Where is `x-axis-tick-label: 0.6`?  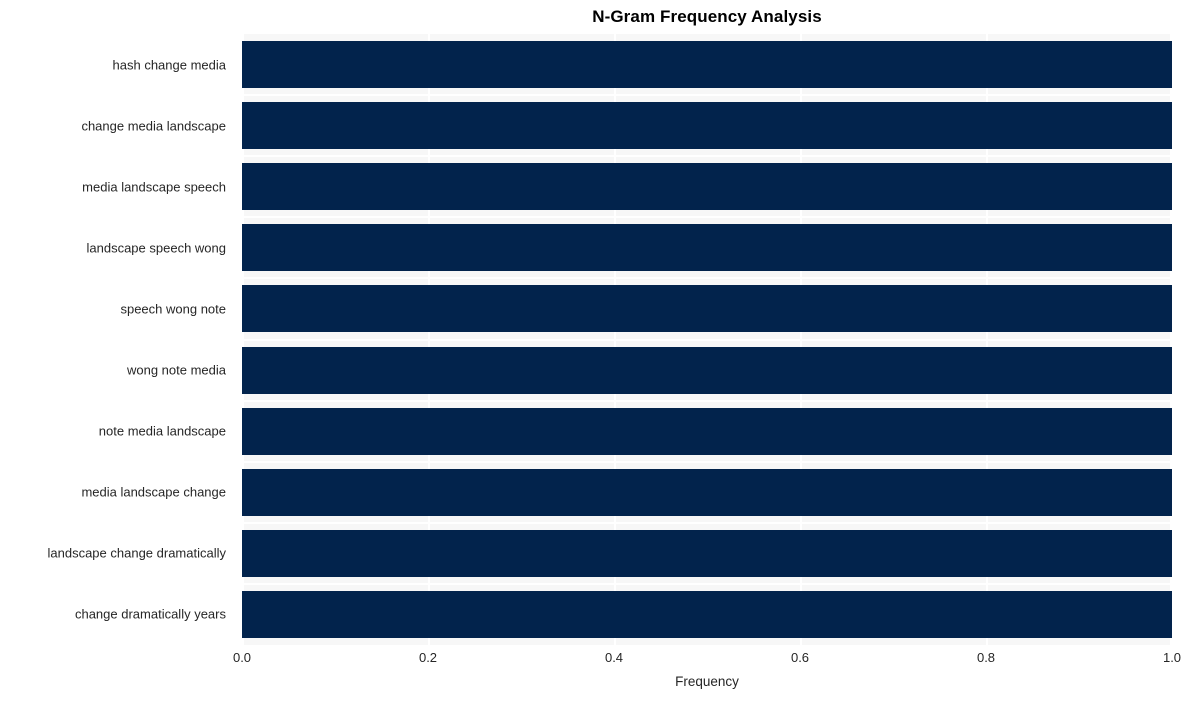 x-axis-tick-label: 0.6 is located at coordinates (800, 657).